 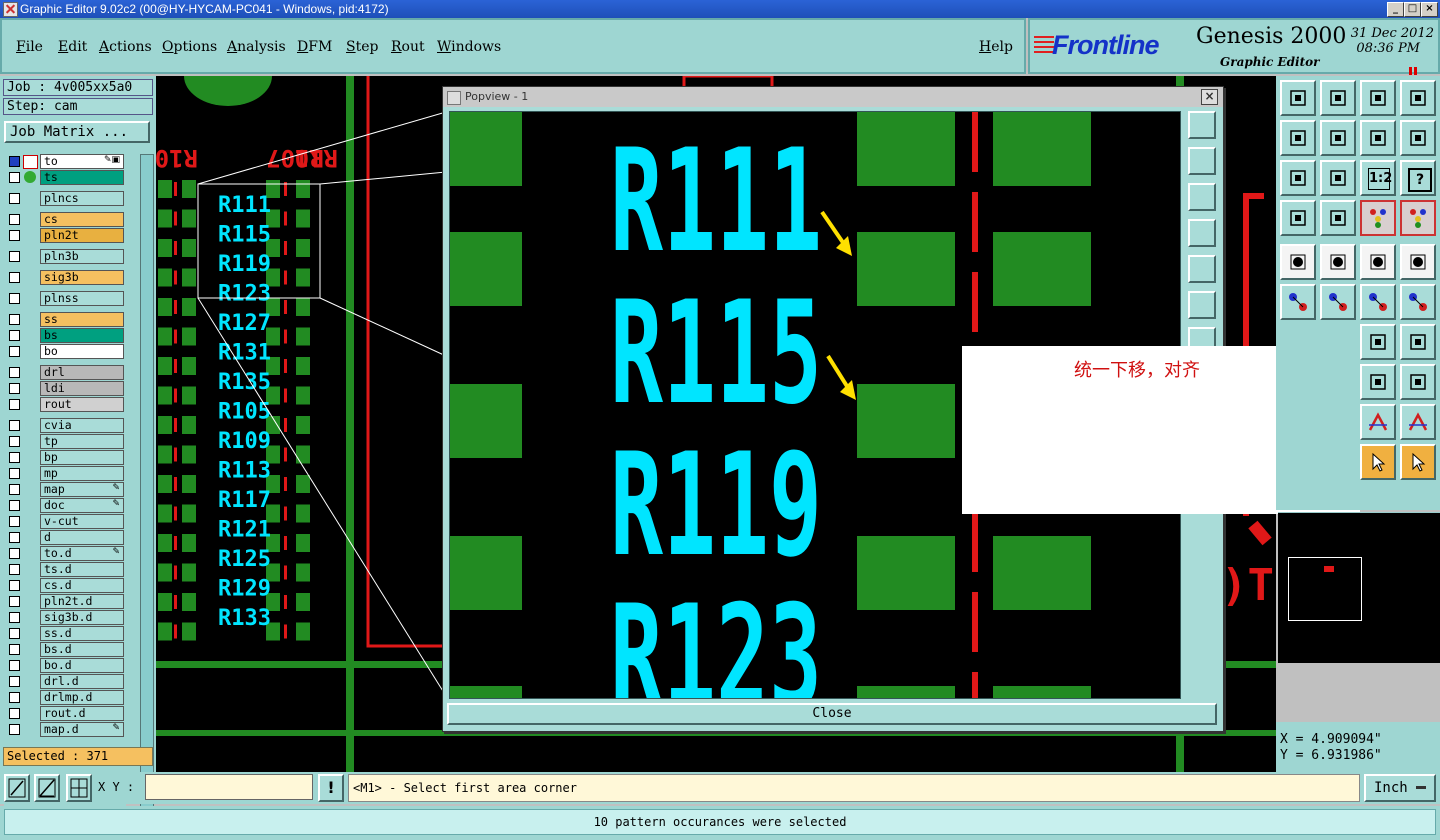 What do you see at coordinates (1412, 9) in the screenshot?
I see `maximize-button: □` at bounding box center [1412, 9].